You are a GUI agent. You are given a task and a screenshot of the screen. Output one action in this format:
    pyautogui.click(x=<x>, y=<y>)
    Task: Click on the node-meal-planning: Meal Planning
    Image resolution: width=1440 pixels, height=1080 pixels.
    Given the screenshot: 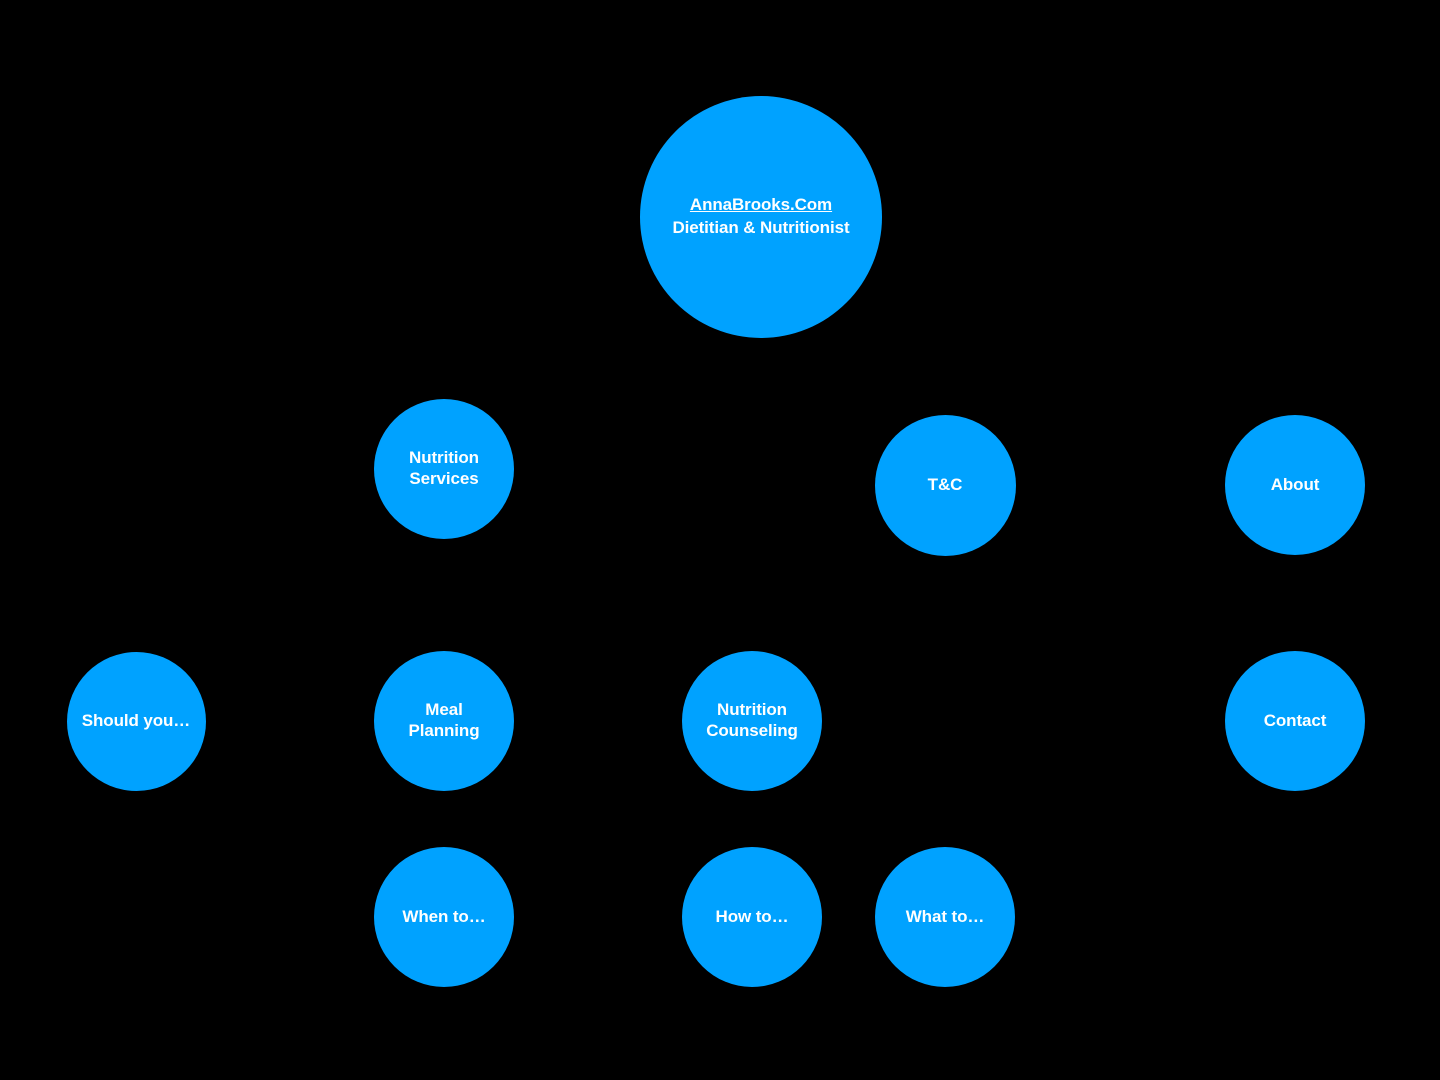 What is the action you would take?
    pyautogui.click(x=444, y=721)
    